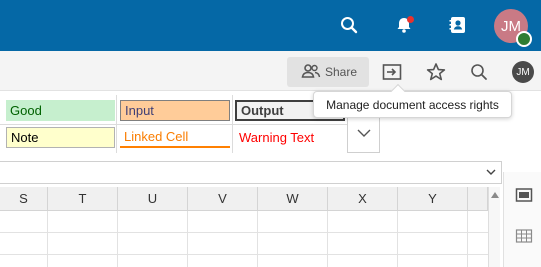 The image size is (541, 267). Describe the element at coordinates (139, 110) in the screenshot. I see `cell-style-input-label: Input` at that location.